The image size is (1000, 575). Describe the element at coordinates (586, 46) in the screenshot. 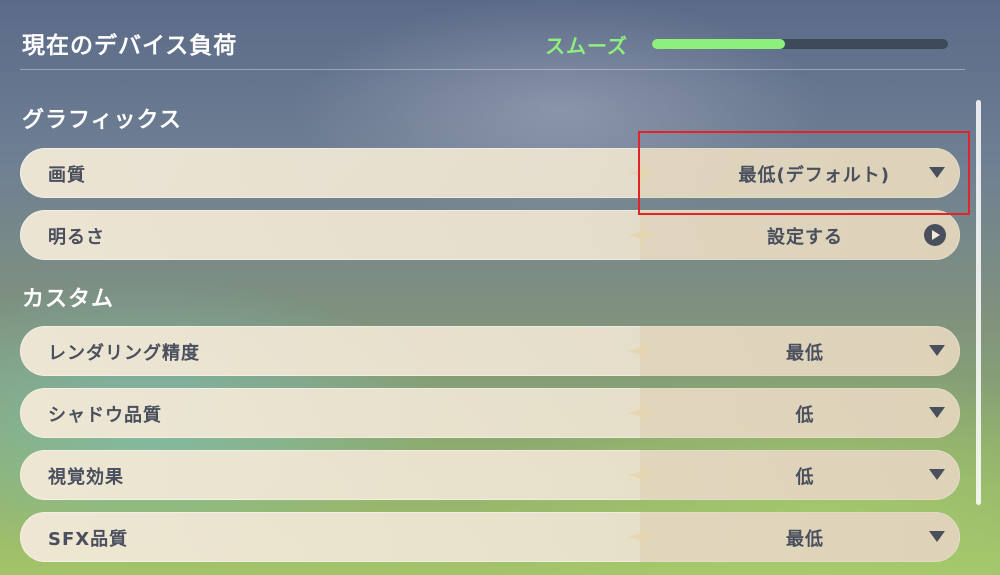

I see `load-status-label: スムーズ` at that location.